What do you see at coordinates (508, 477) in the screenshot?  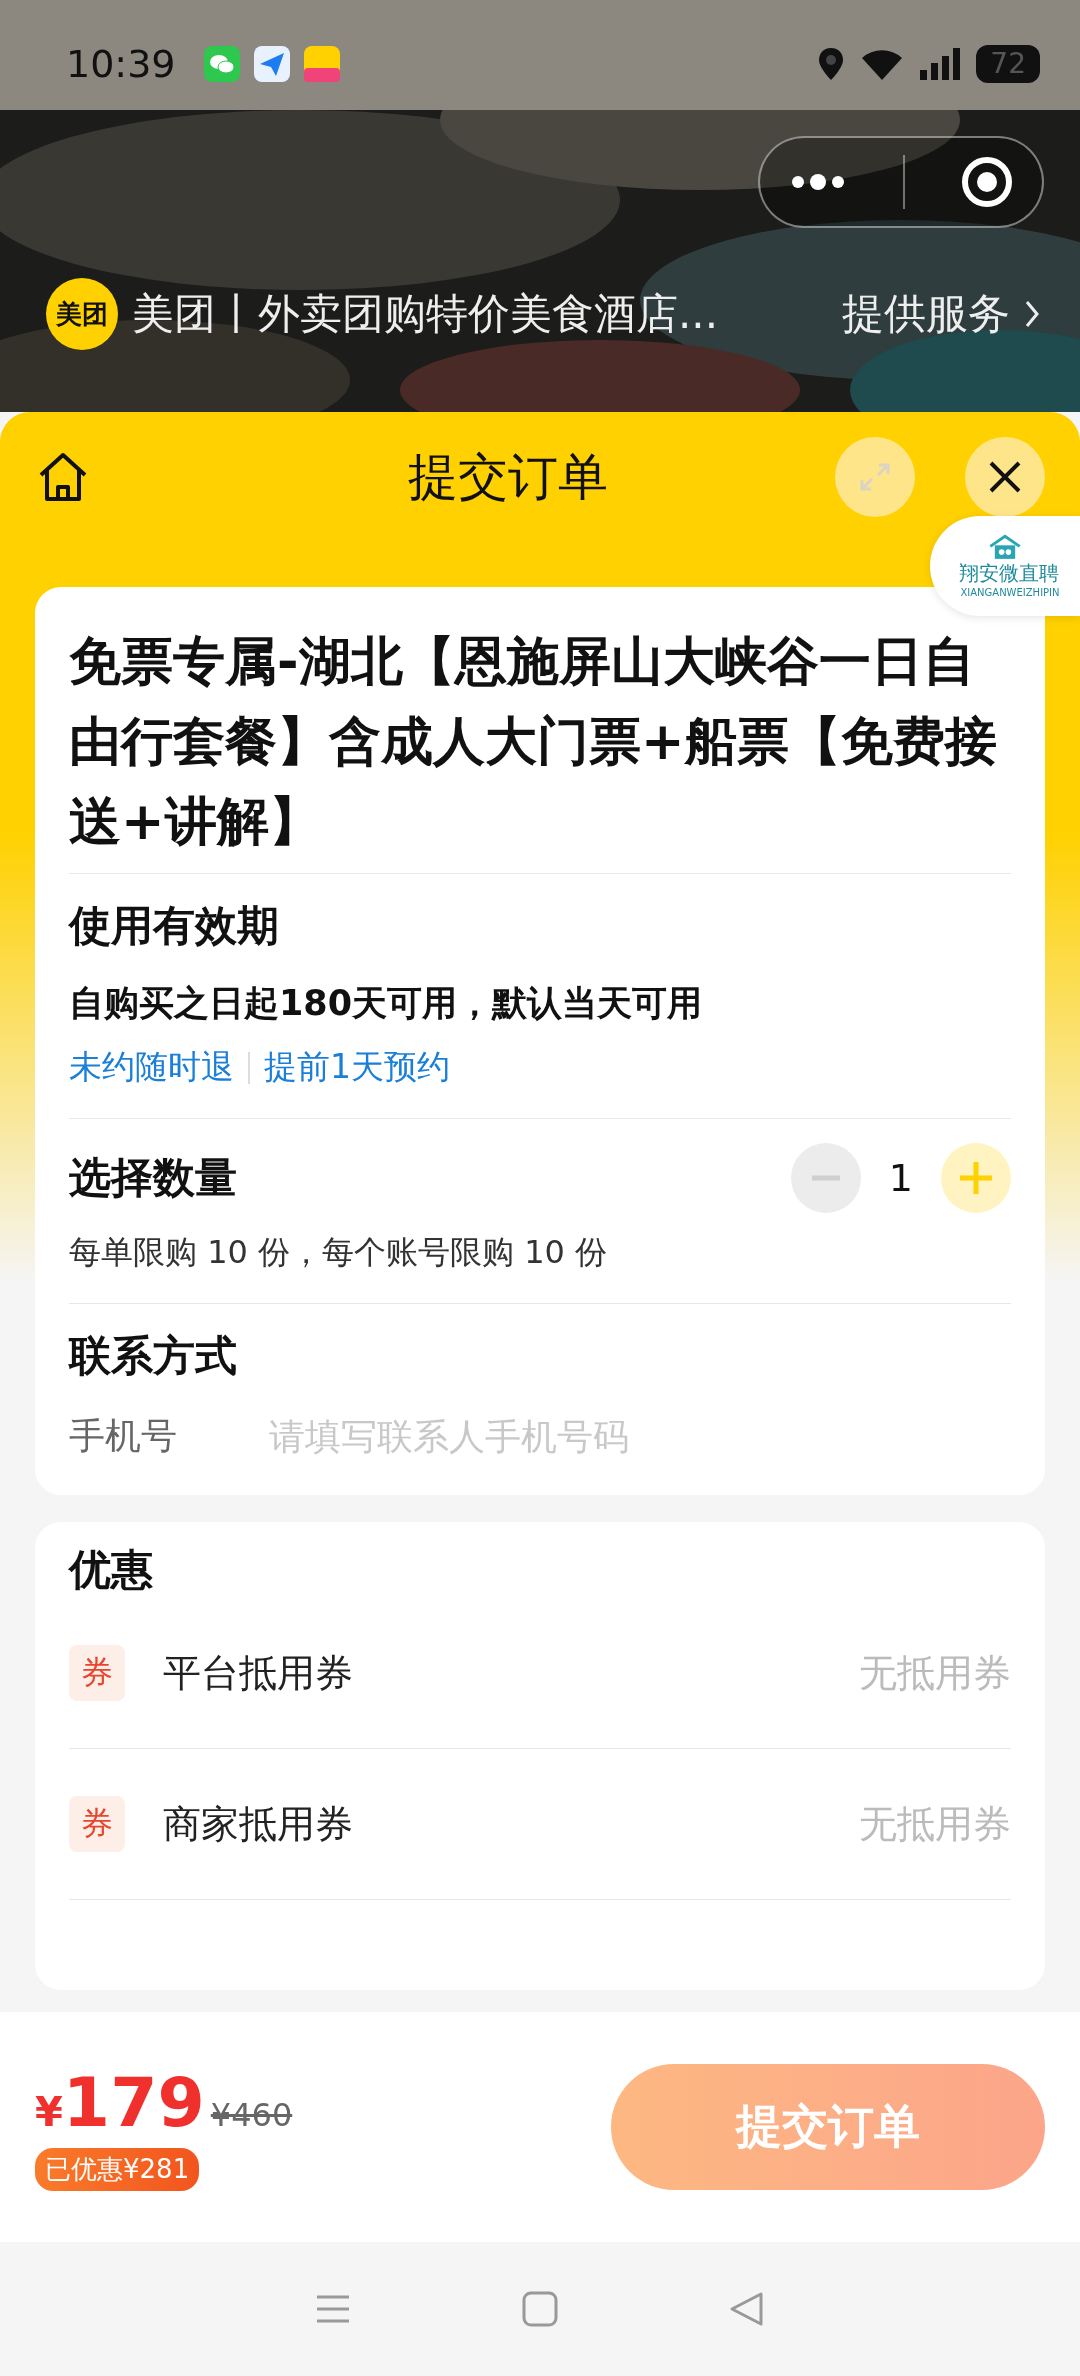 I see `page-title: 提交订单` at bounding box center [508, 477].